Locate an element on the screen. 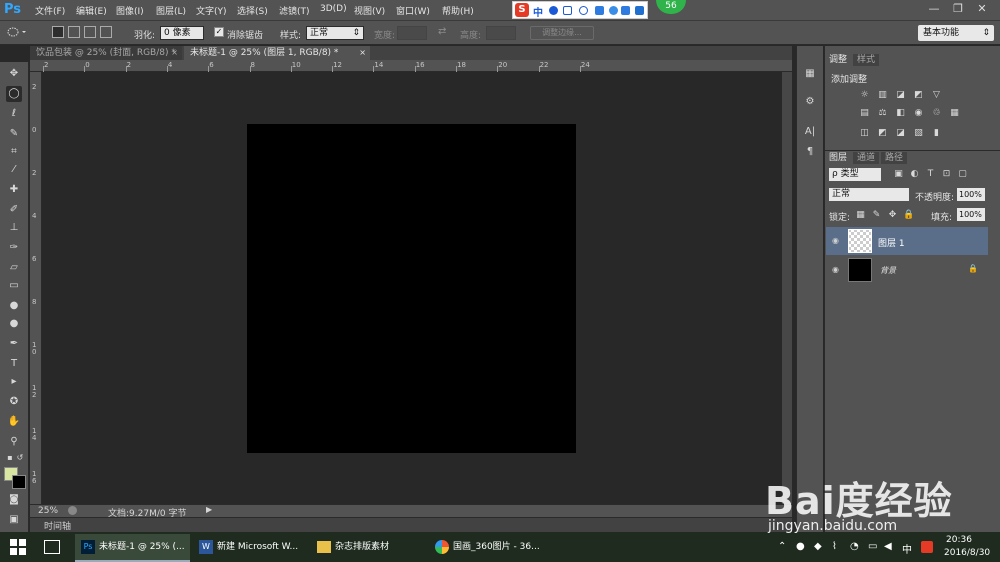  clock-time: 20:36 is located at coordinates (959, 540).